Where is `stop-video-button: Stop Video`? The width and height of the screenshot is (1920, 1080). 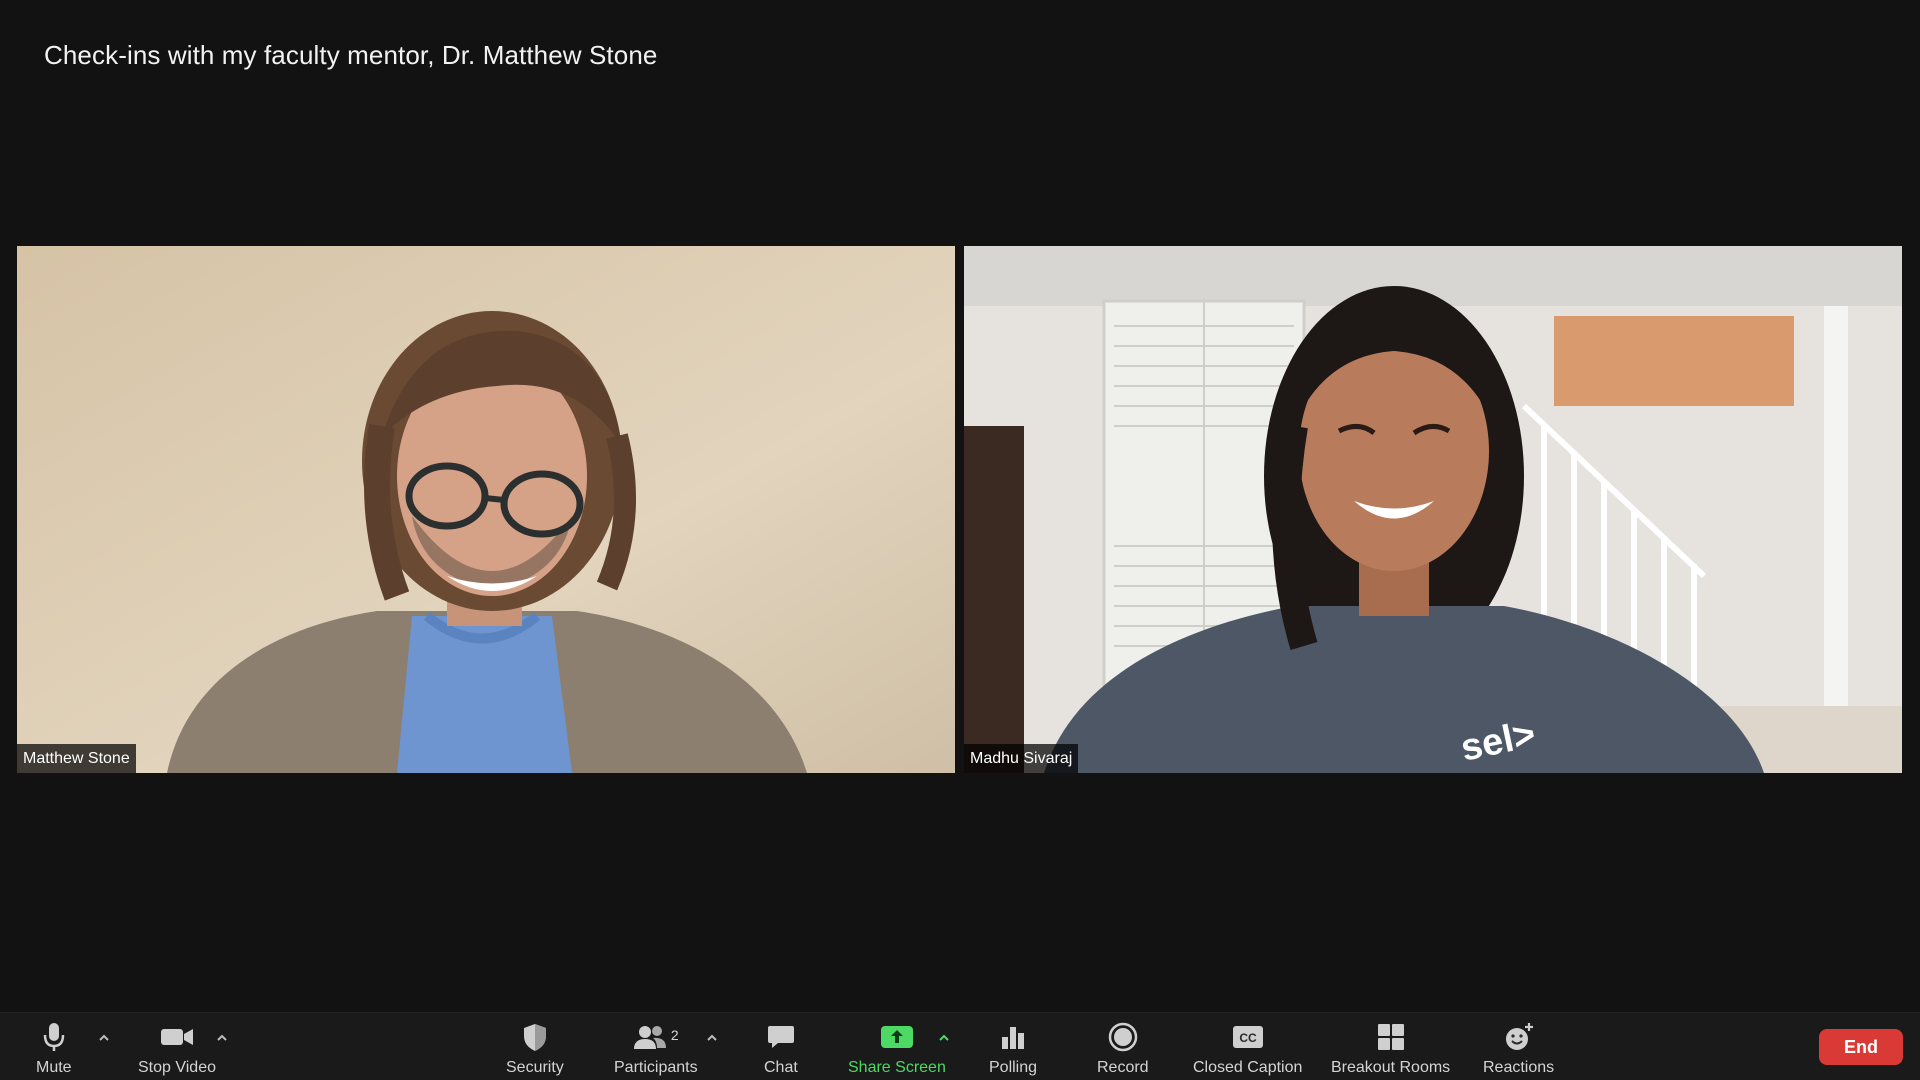 stop-video-button: Stop Video is located at coordinates (177, 1049).